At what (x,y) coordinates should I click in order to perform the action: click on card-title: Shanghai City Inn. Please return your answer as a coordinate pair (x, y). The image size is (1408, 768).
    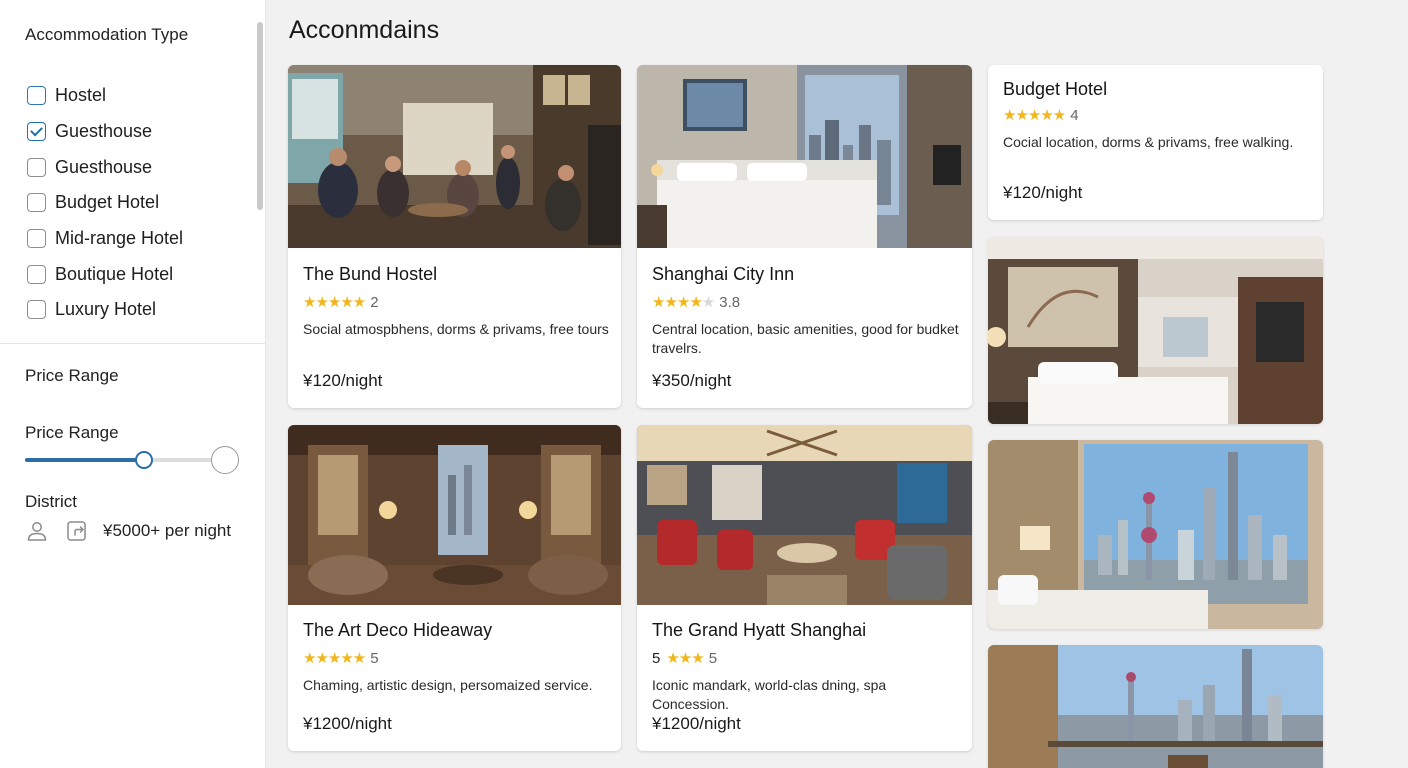
    Looking at the image, I should click on (806, 274).